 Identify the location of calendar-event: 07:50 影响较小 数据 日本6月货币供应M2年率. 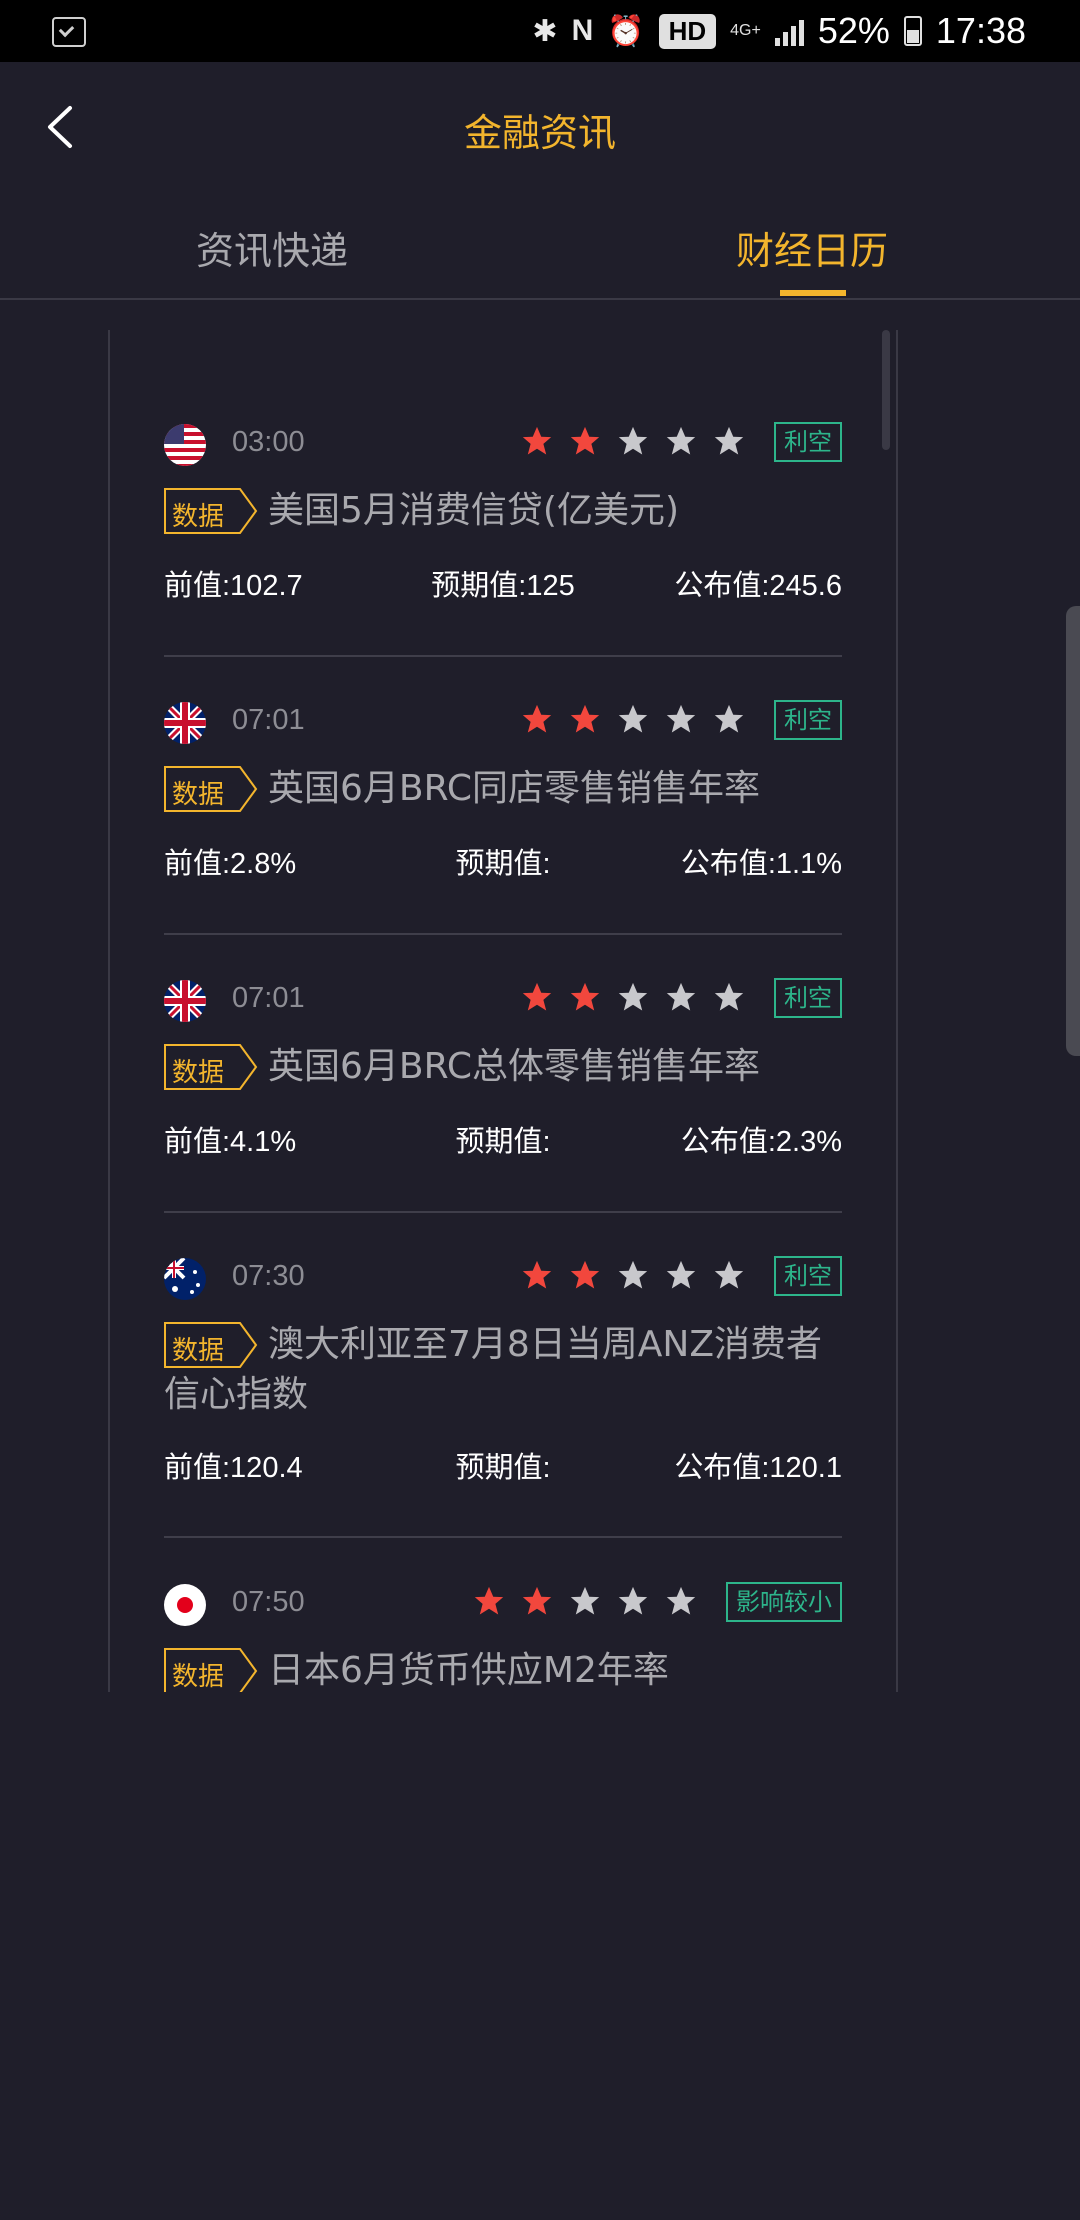
(503, 1634).